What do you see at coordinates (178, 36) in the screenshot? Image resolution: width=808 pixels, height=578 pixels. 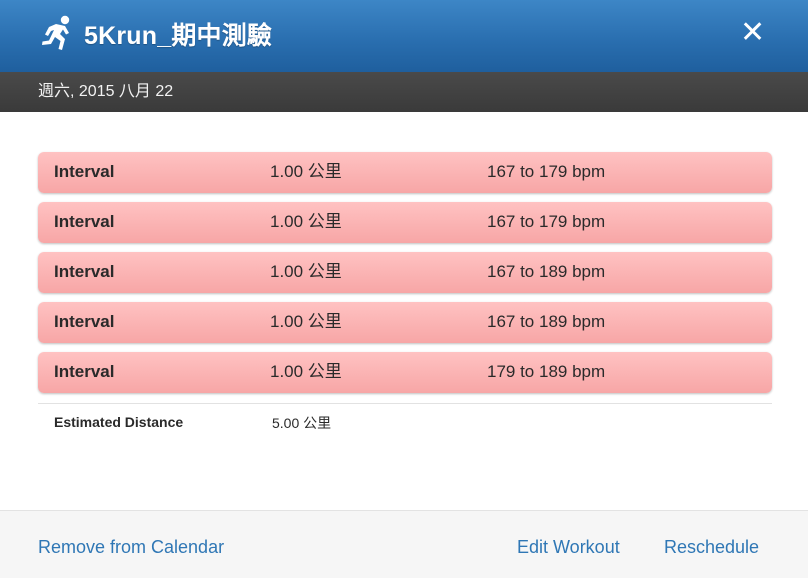 I see `workout-title: 5Krun_期中測驗` at bounding box center [178, 36].